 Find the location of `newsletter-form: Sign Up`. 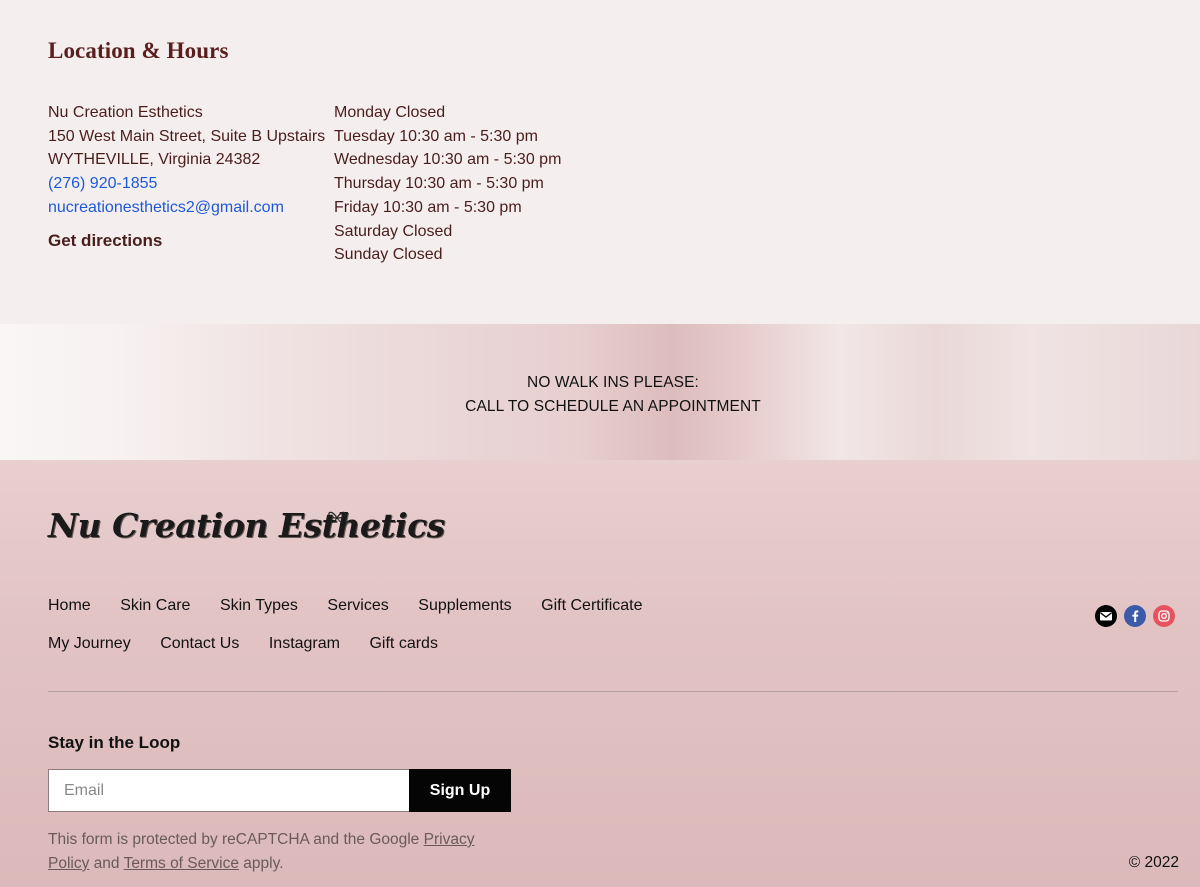

newsletter-form: Sign Up is located at coordinates (279, 790).